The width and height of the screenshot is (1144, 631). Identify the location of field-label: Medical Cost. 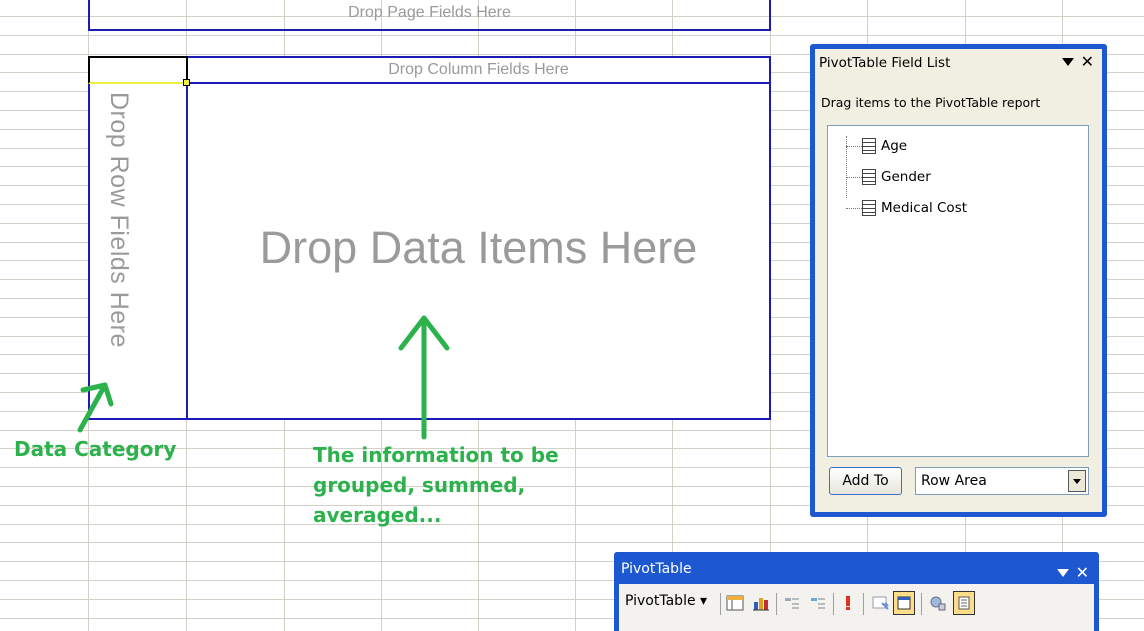
(924, 208).